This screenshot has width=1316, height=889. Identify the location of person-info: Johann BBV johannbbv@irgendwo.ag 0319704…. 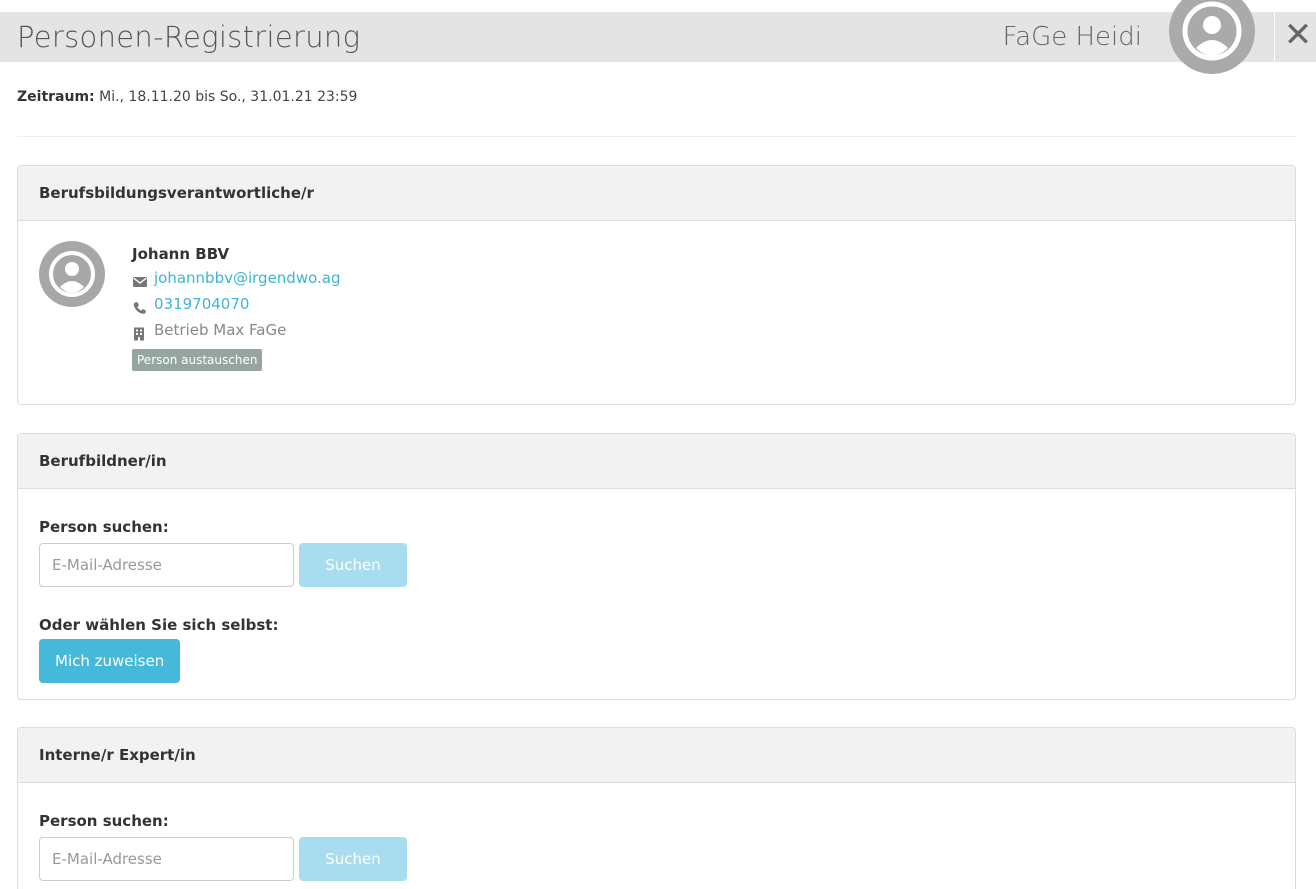
(236, 307).